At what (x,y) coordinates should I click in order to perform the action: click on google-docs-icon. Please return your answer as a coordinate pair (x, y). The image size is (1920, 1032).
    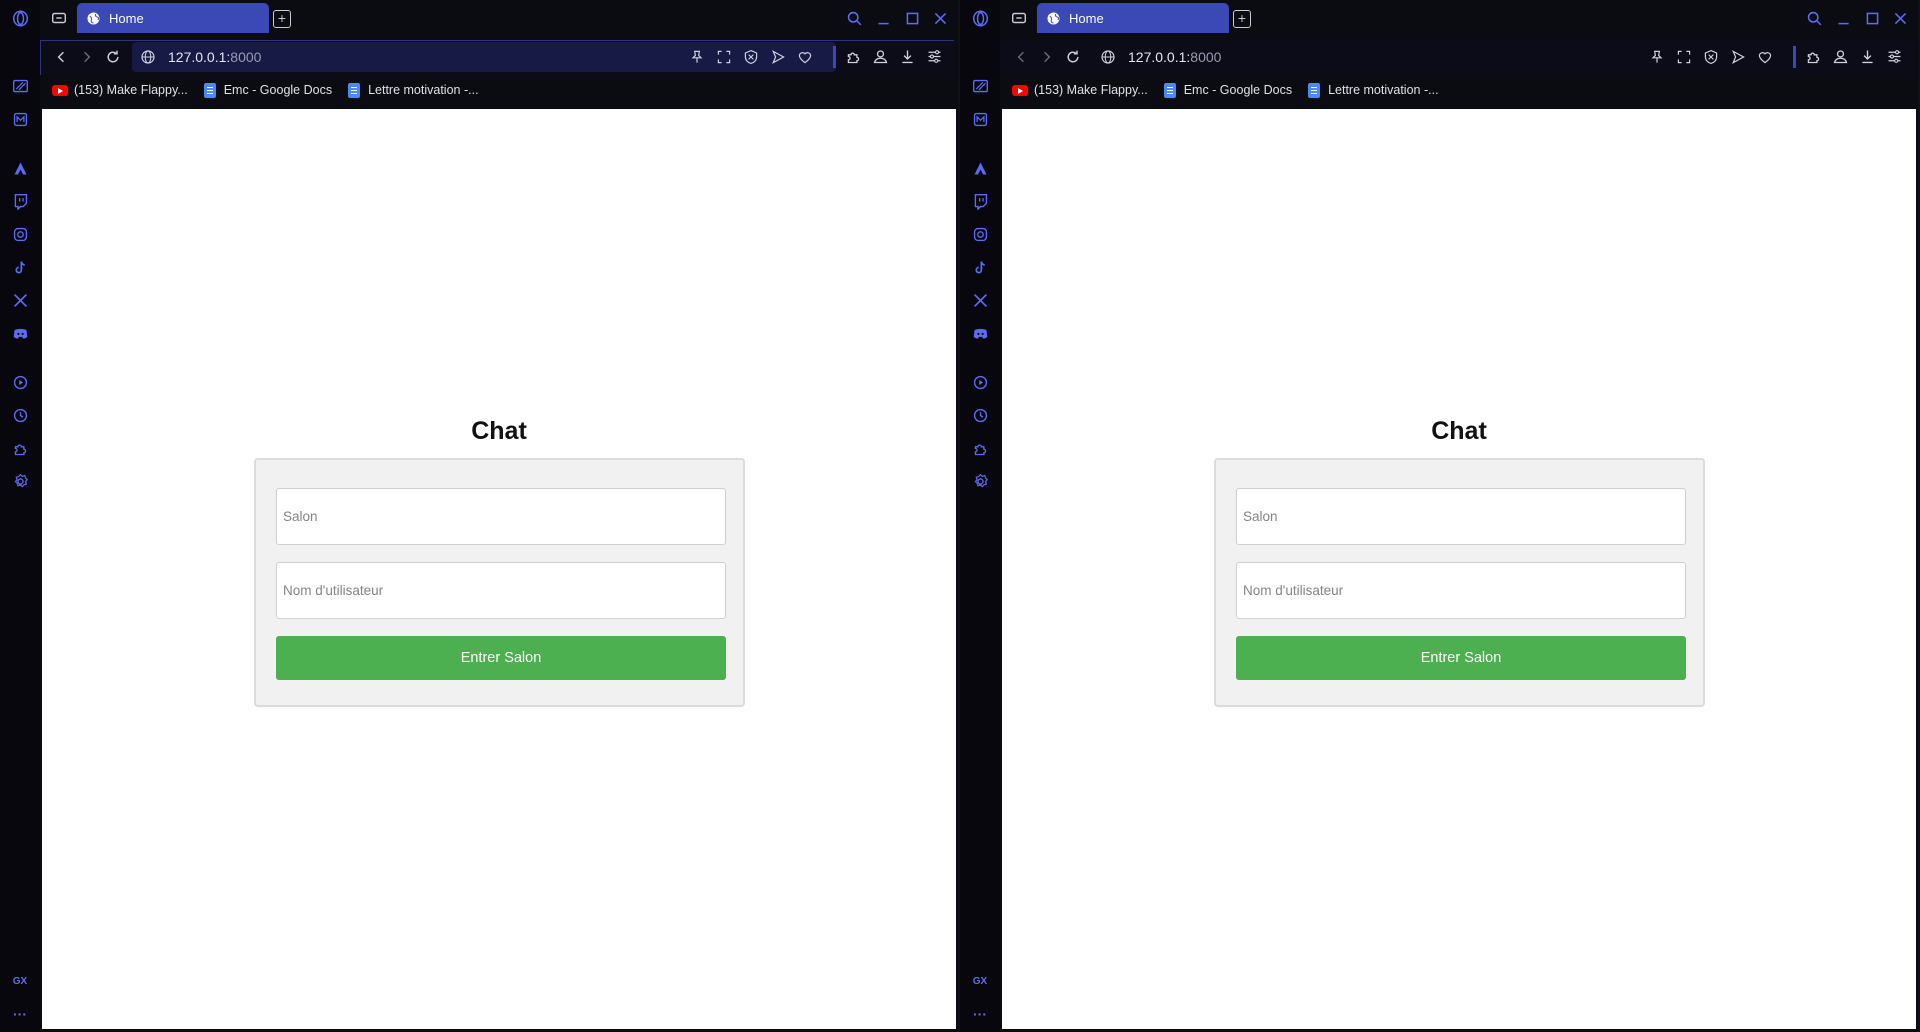
    Looking at the image, I should click on (1169, 90).